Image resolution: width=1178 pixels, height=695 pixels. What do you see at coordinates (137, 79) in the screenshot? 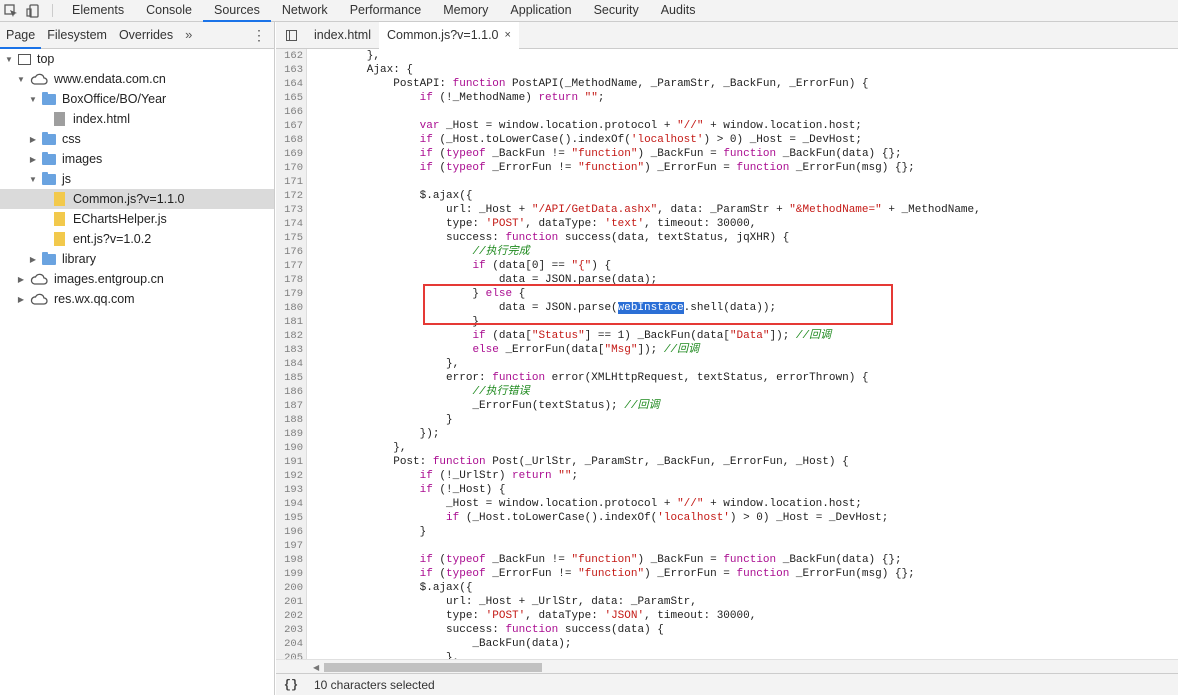
I see `tree-folder-item: ▼ www.endata.com.cn` at bounding box center [137, 79].